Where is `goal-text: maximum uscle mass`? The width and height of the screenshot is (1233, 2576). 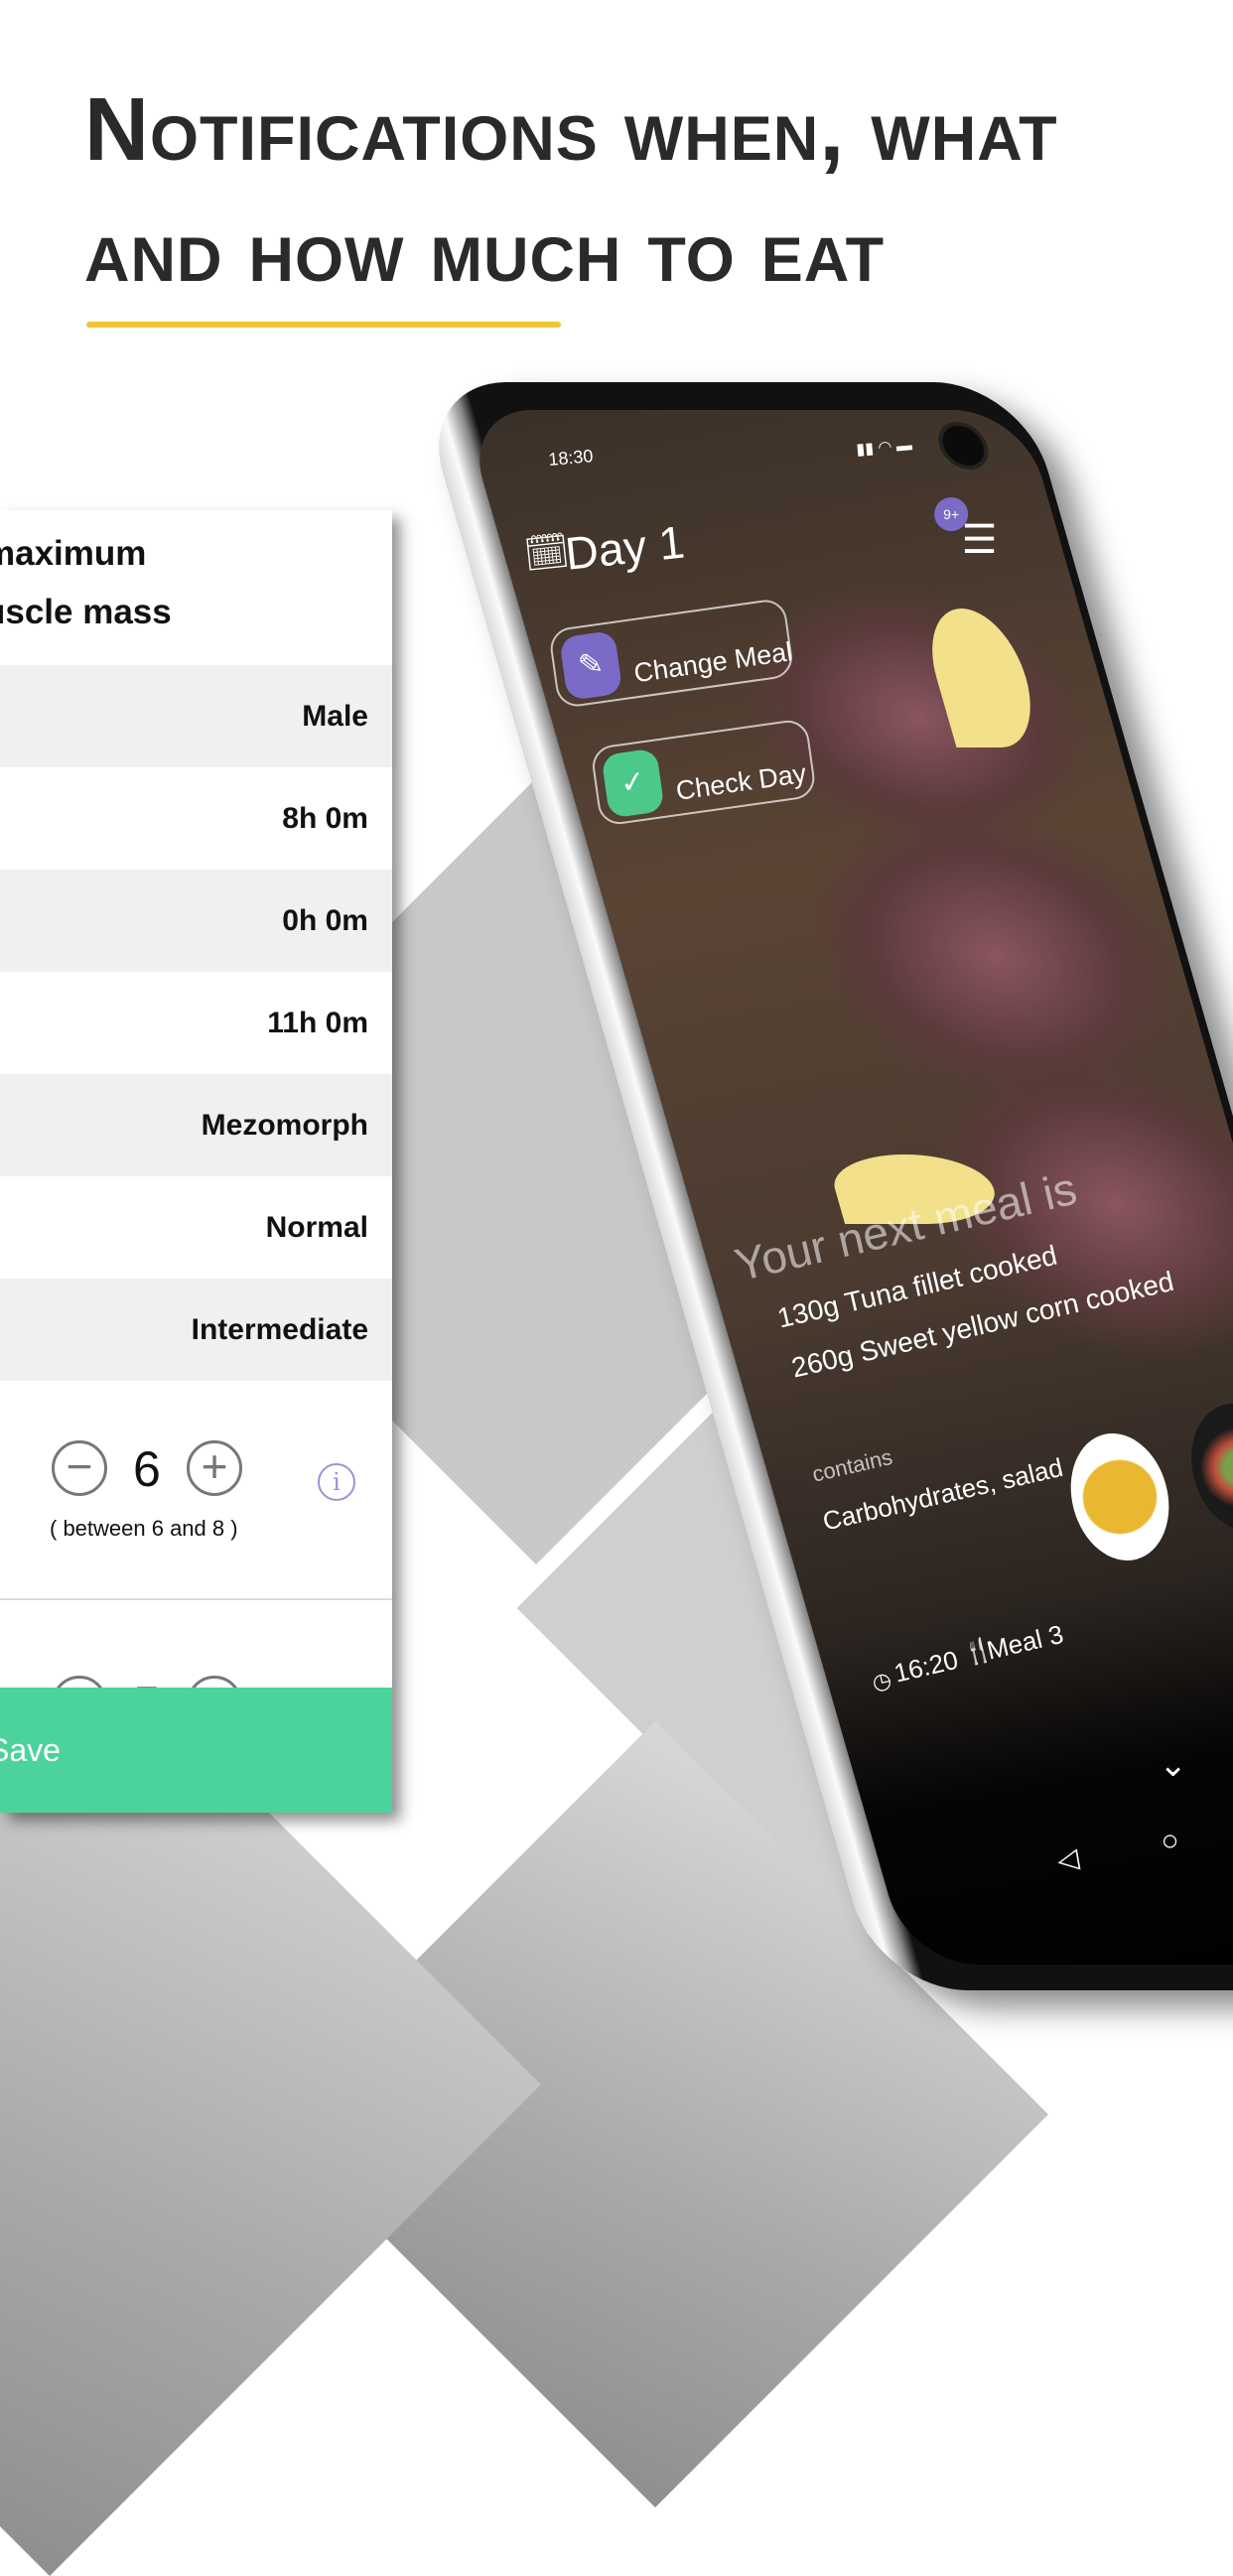 goal-text: maximum uscle mass is located at coordinates (196, 587).